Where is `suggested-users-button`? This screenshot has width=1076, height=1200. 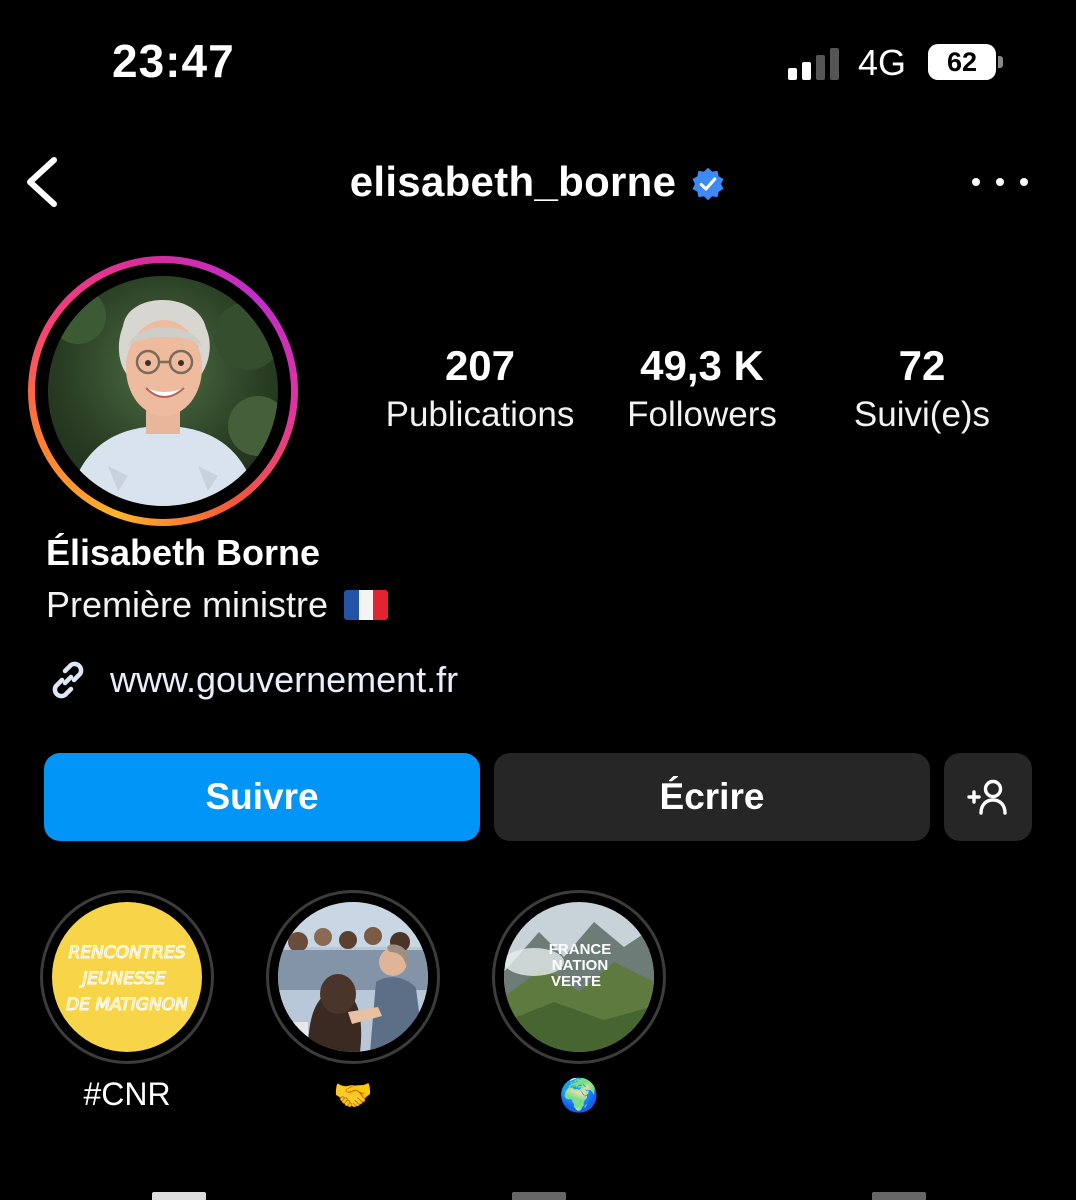 suggested-users-button is located at coordinates (988, 797).